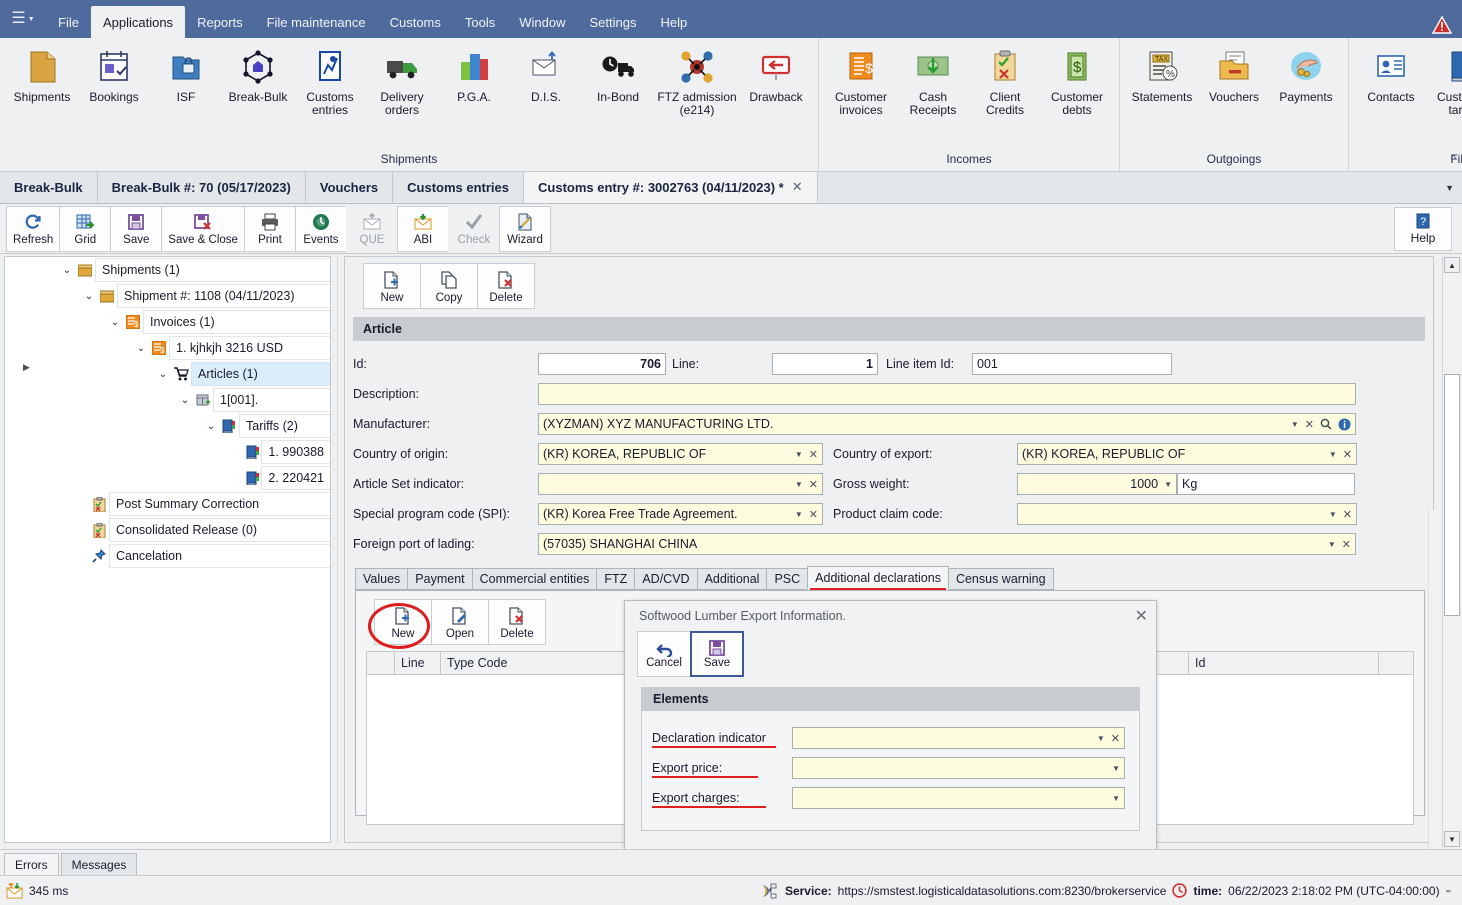 This screenshot has height=905, width=1462. Describe the element at coordinates (506, 286) in the screenshot. I see `article-delete-button: Delete` at that location.